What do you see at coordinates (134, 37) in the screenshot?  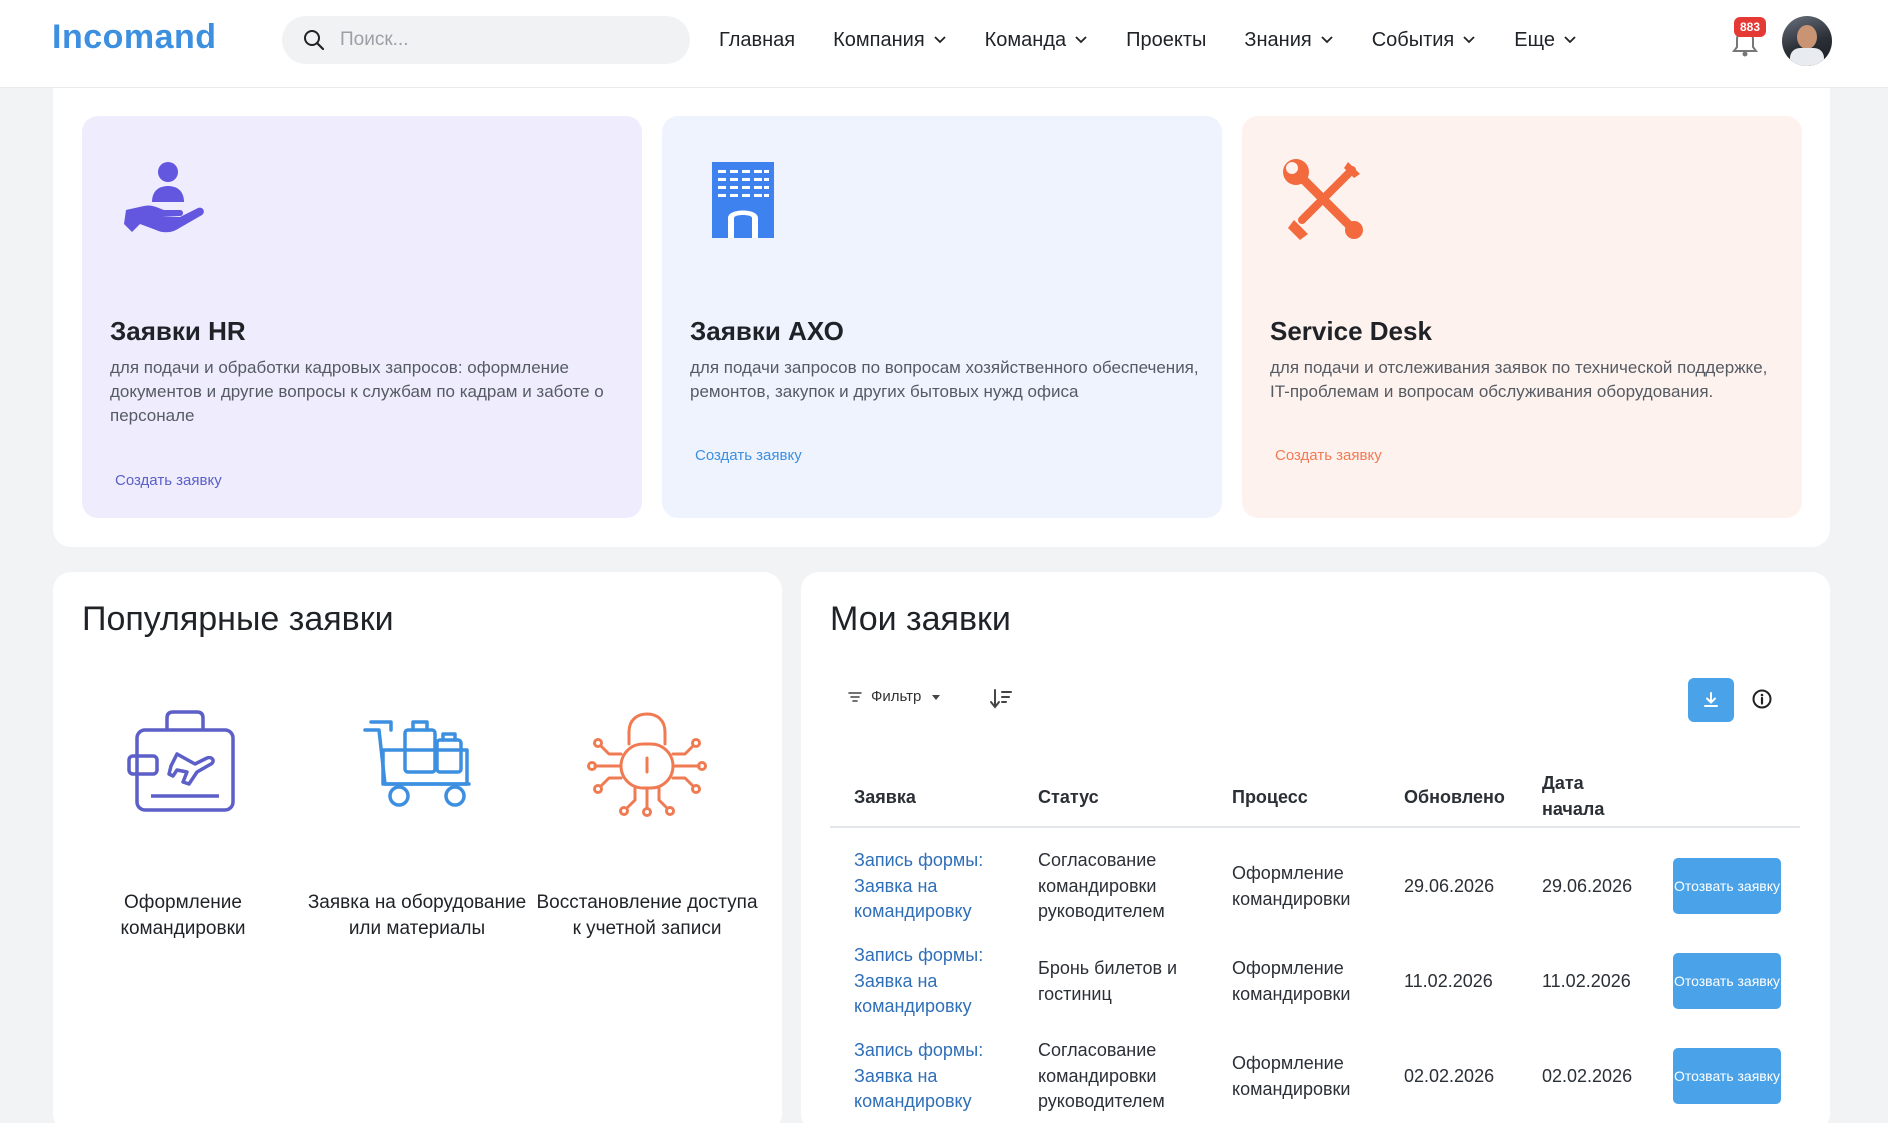 I see `app-logo: Incomand` at bounding box center [134, 37].